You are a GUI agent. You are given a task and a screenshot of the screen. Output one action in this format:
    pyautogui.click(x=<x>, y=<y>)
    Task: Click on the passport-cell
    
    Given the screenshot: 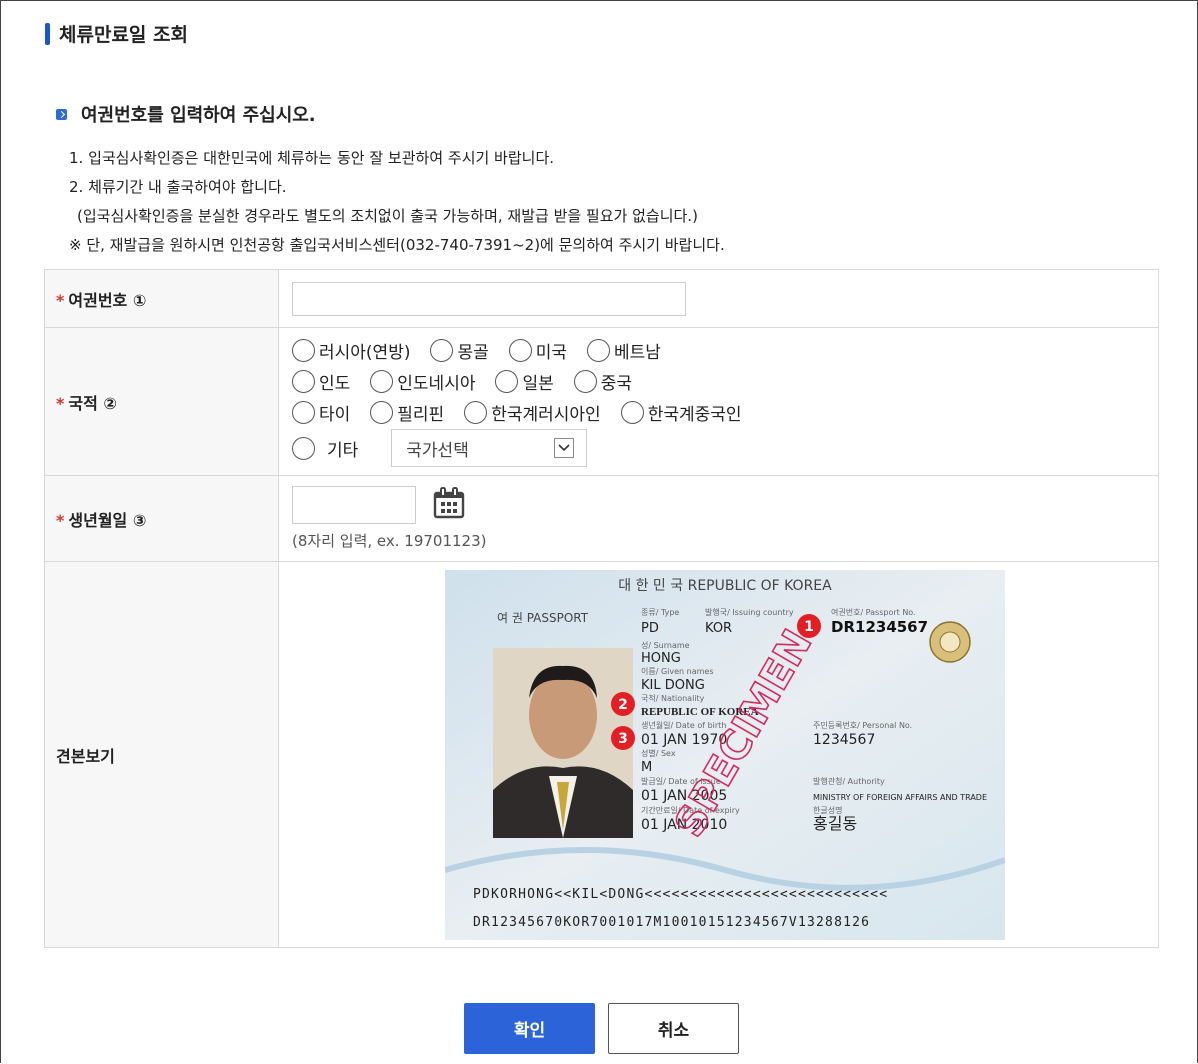 What is the action you would take?
    pyautogui.click(x=718, y=298)
    